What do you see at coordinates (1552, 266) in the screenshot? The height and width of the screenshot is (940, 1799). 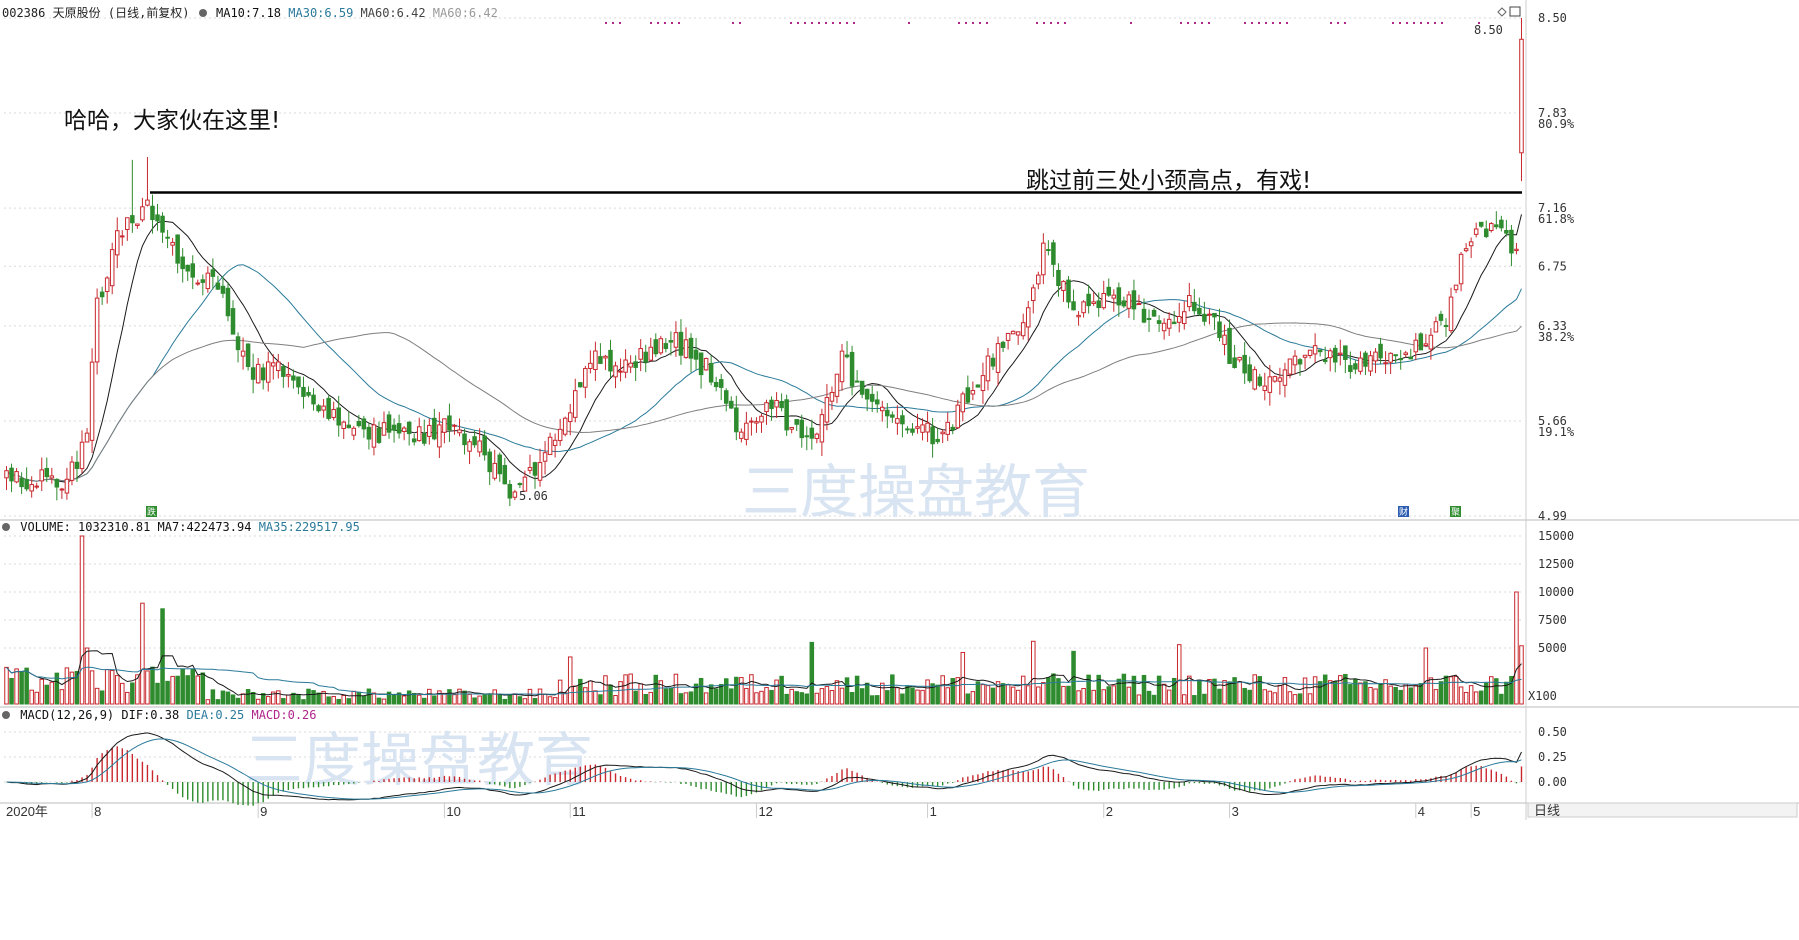 I see `price-tick-label: 6.75` at bounding box center [1552, 266].